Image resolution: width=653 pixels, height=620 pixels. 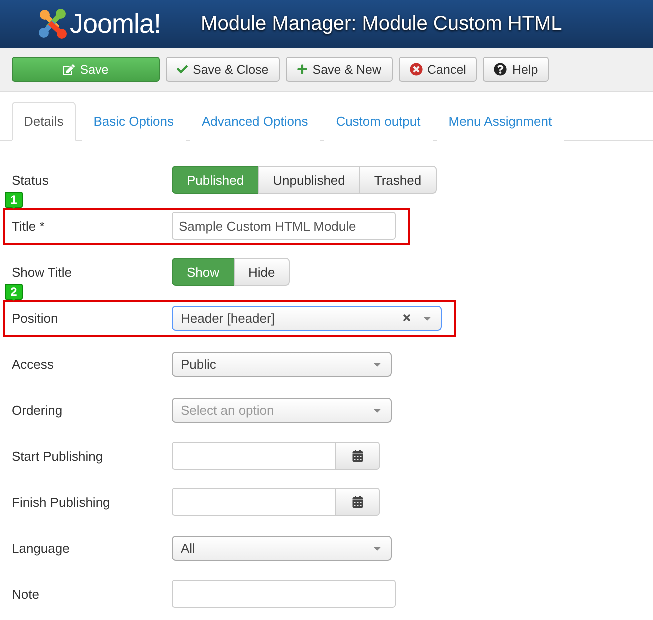 What do you see at coordinates (282, 364) in the screenshot?
I see `select-field: Public` at bounding box center [282, 364].